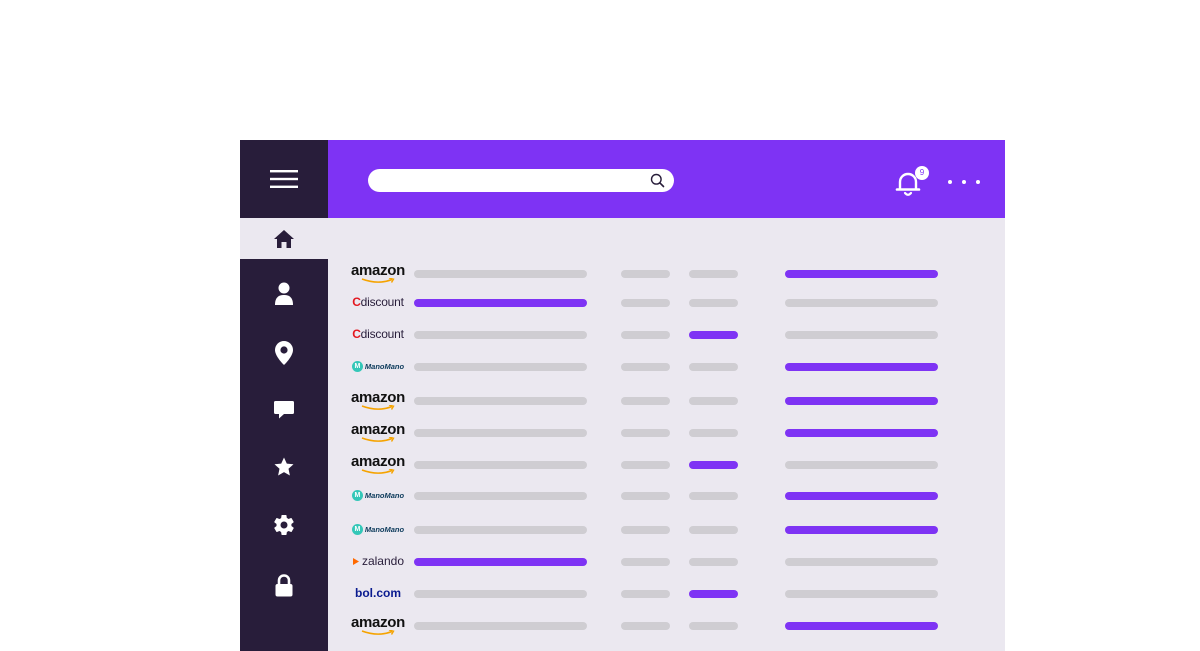  Describe the element at coordinates (377, 593) in the screenshot. I see `bol-logo: bol.com` at that location.